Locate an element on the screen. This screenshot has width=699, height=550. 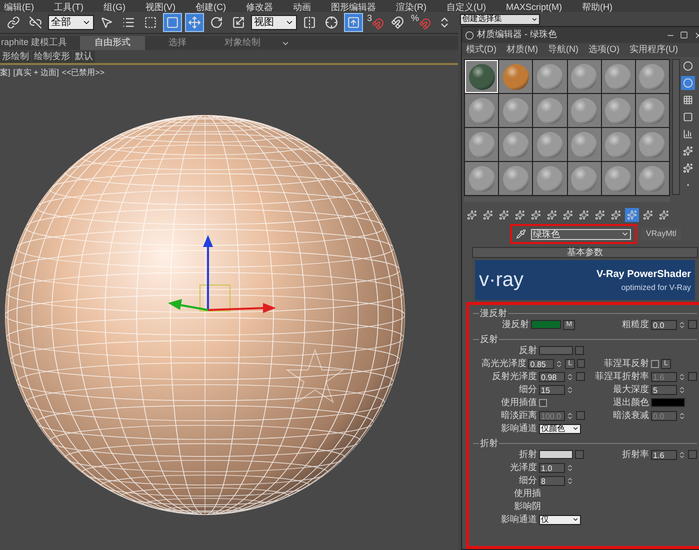
menu-item: 导航(N) is located at coordinates (563, 50).